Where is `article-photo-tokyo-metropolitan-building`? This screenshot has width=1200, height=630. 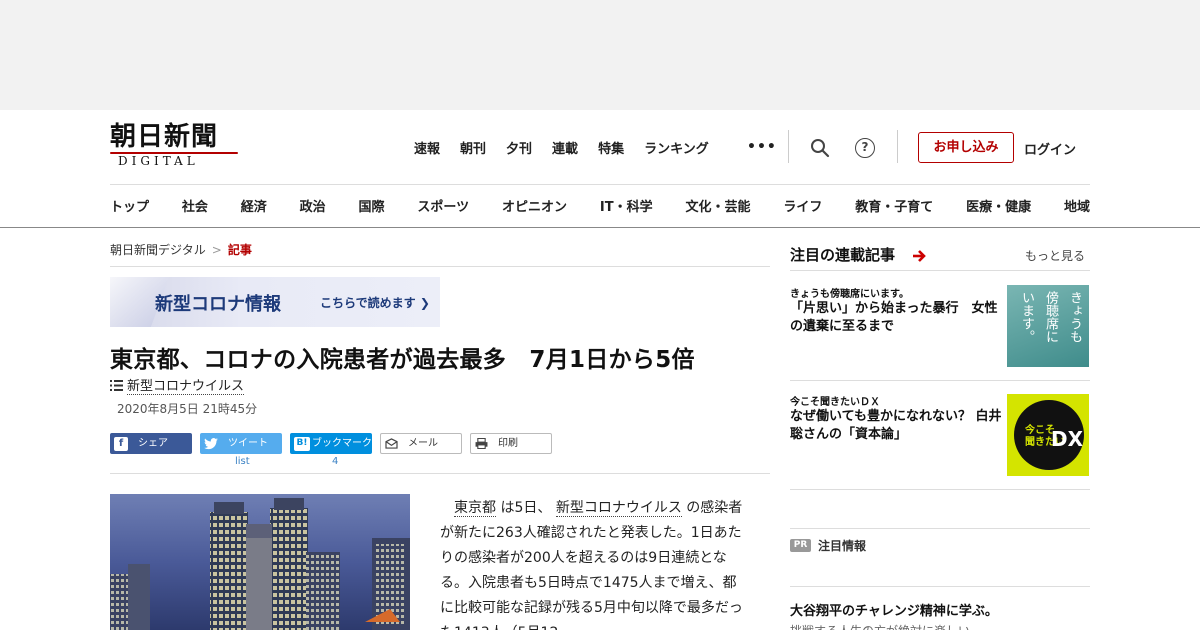
article-photo-tokyo-metropolitan-building is located at coordinates (260, 562).